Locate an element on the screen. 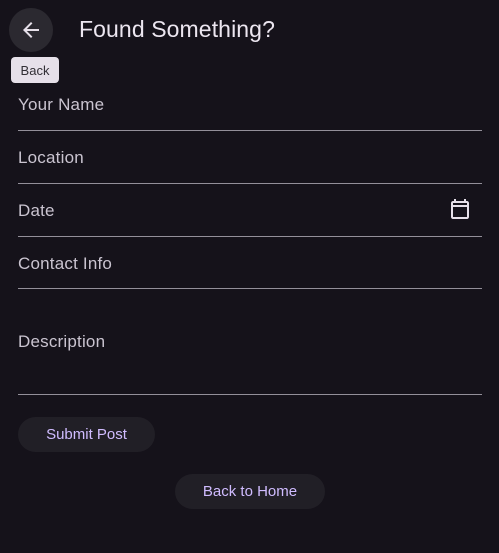 The height and width of the screenshot is (553, 499). back-button is located at coordinates (31, 30).